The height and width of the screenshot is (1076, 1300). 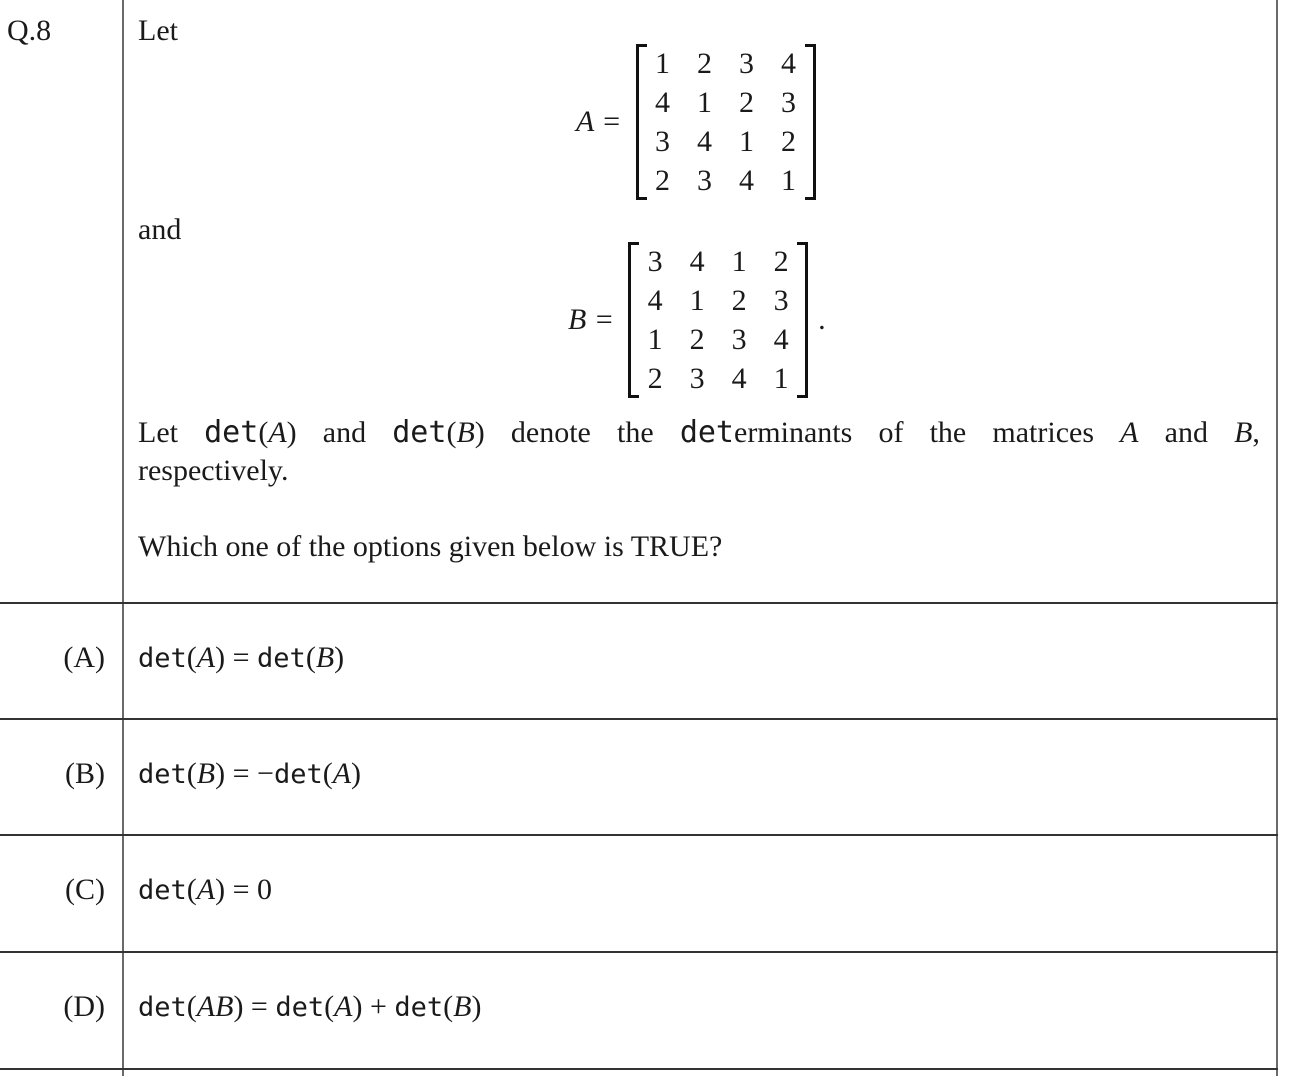 What do you see at coordinates (1043, 432) in the screenshot?
I see `statement-word: matrices` at bounding box center [1043, 432].